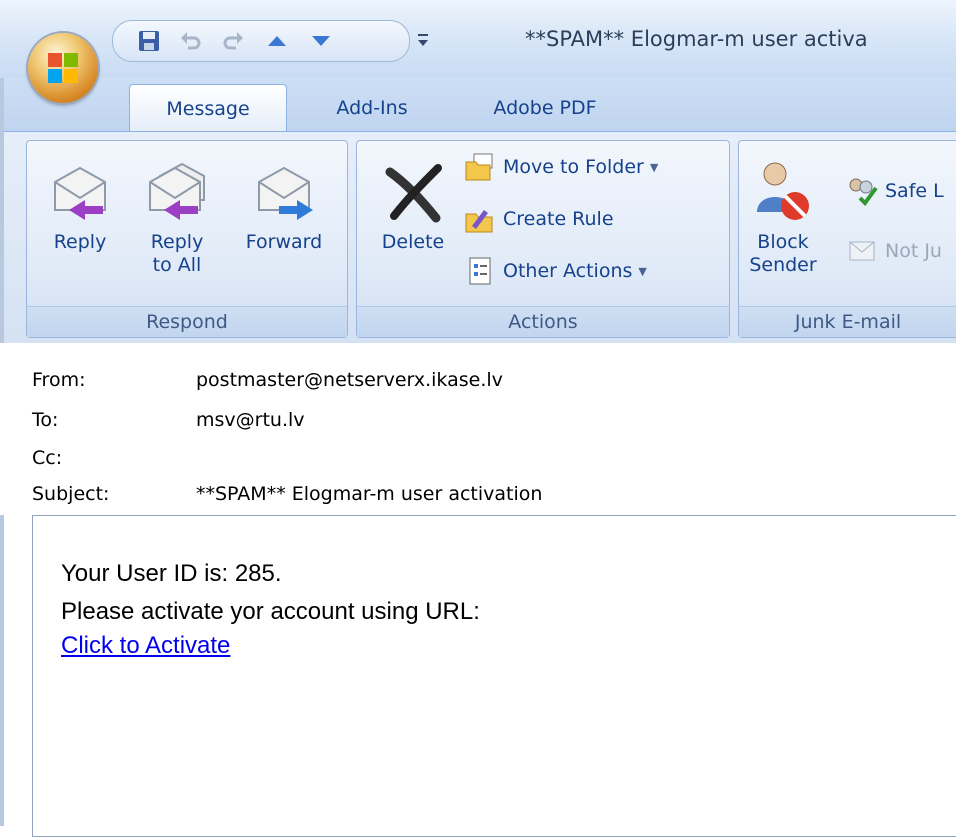  I want to click on customize-icon, so click(423, 40).